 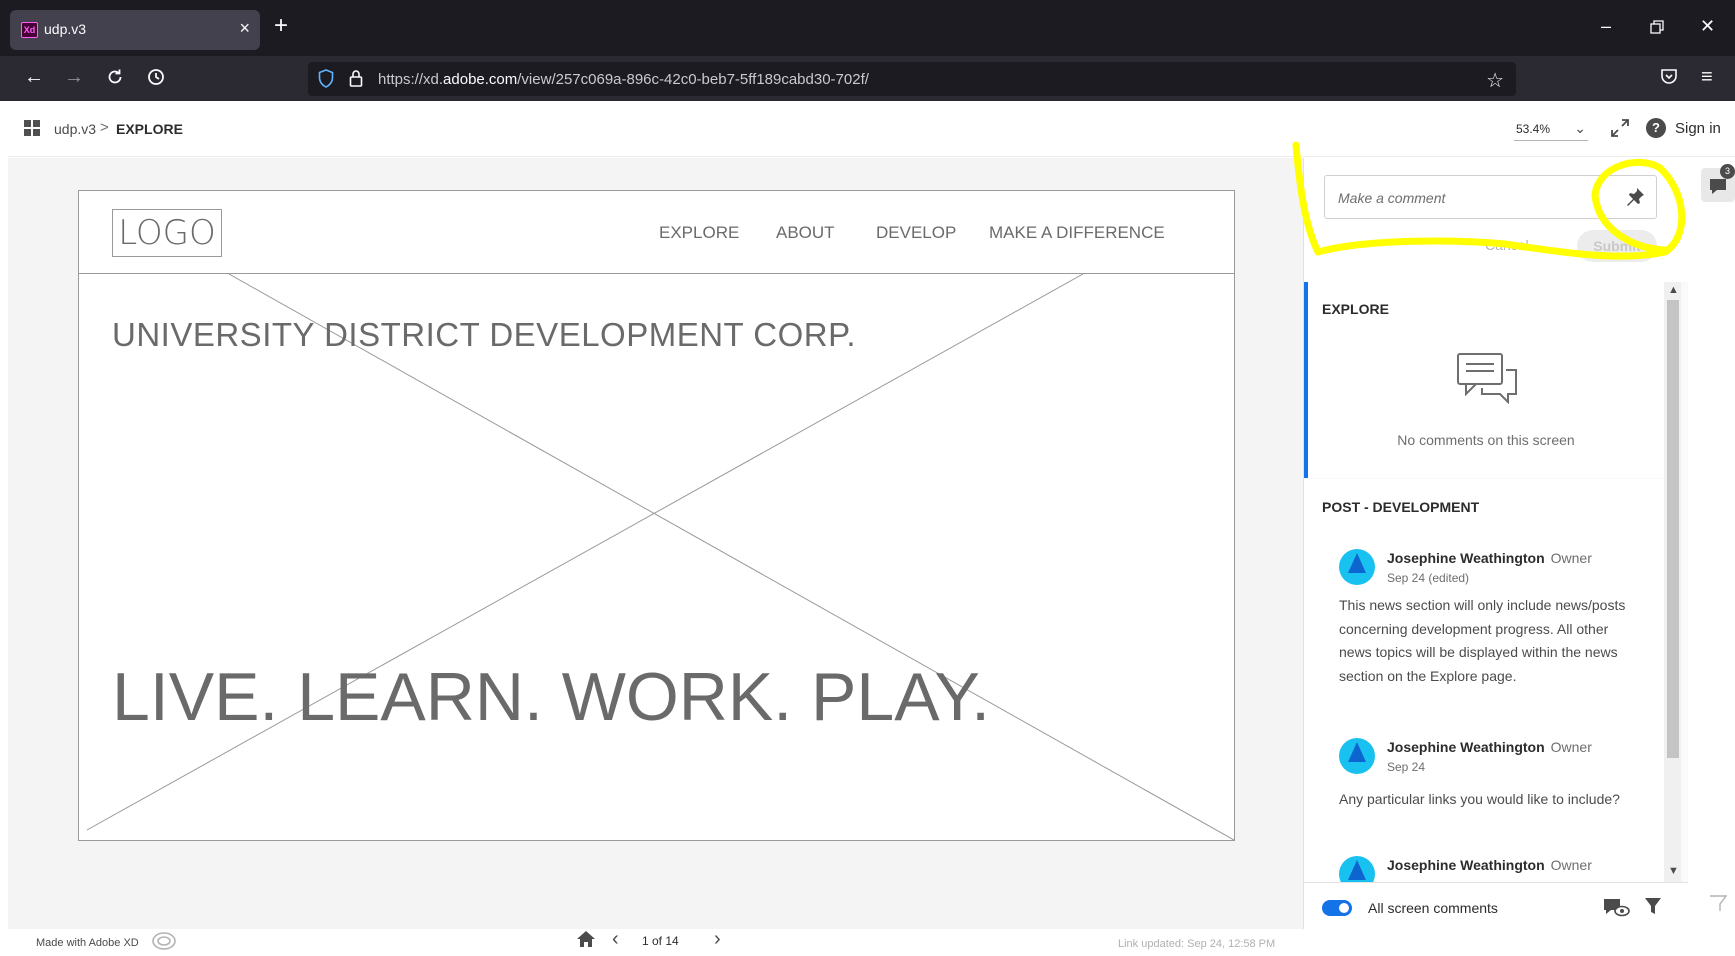 What do you see at coordinates (484, 334) in the screenshot?
I see `artboard-title: UNIVERSITY DISTRICT DEVELOPMENT CORP.` at bounding box center [484, 334].